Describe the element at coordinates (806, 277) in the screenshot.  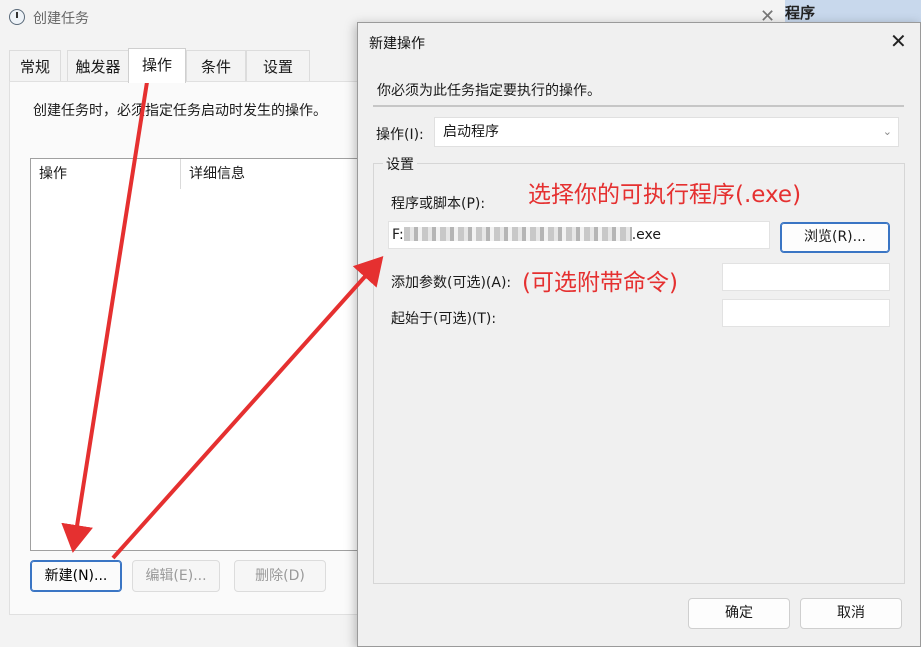
I see `arguments-input` at that location.